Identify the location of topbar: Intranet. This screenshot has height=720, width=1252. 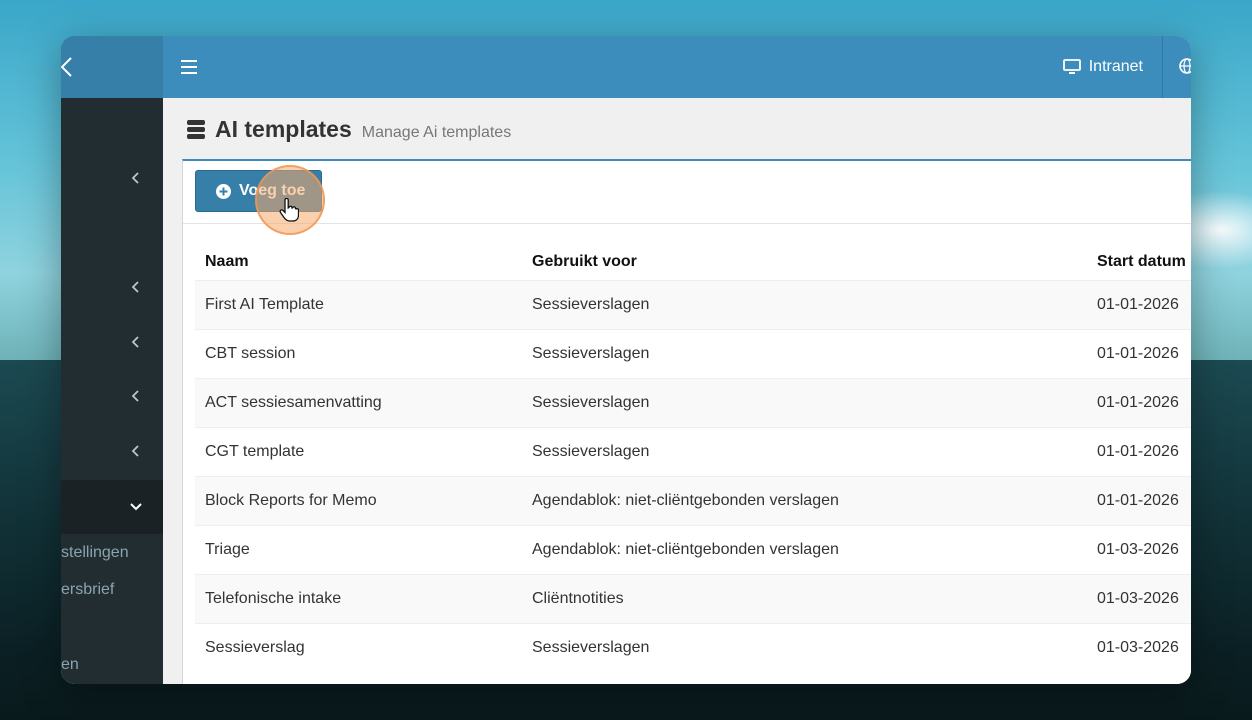
(677, 67).